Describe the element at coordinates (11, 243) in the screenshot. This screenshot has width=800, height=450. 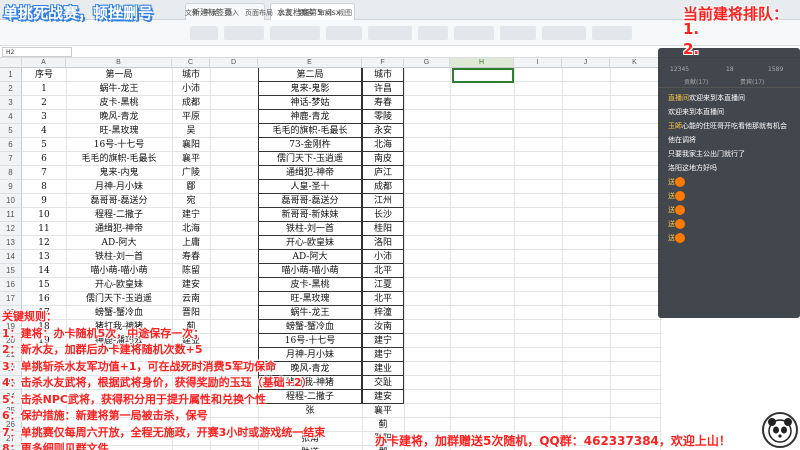
I see `row-header: 13` at that location.